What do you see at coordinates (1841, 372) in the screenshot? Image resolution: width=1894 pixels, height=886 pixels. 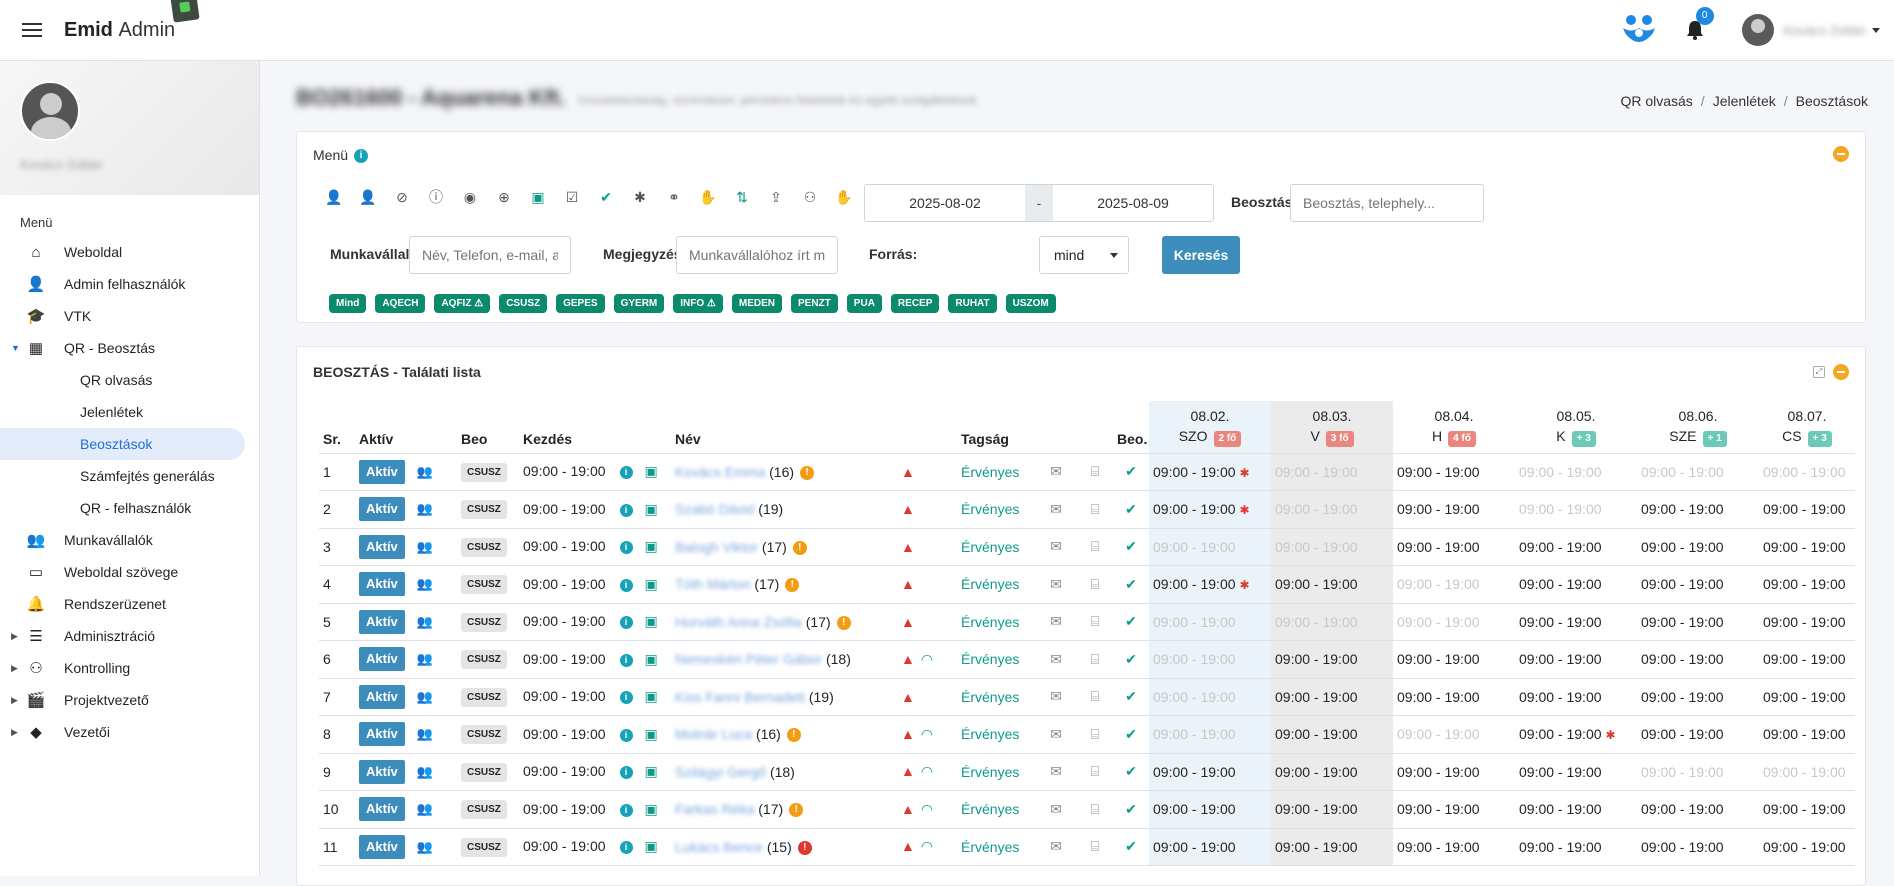 I see `collapse-card-icon` at bounding box center [1841, 372].